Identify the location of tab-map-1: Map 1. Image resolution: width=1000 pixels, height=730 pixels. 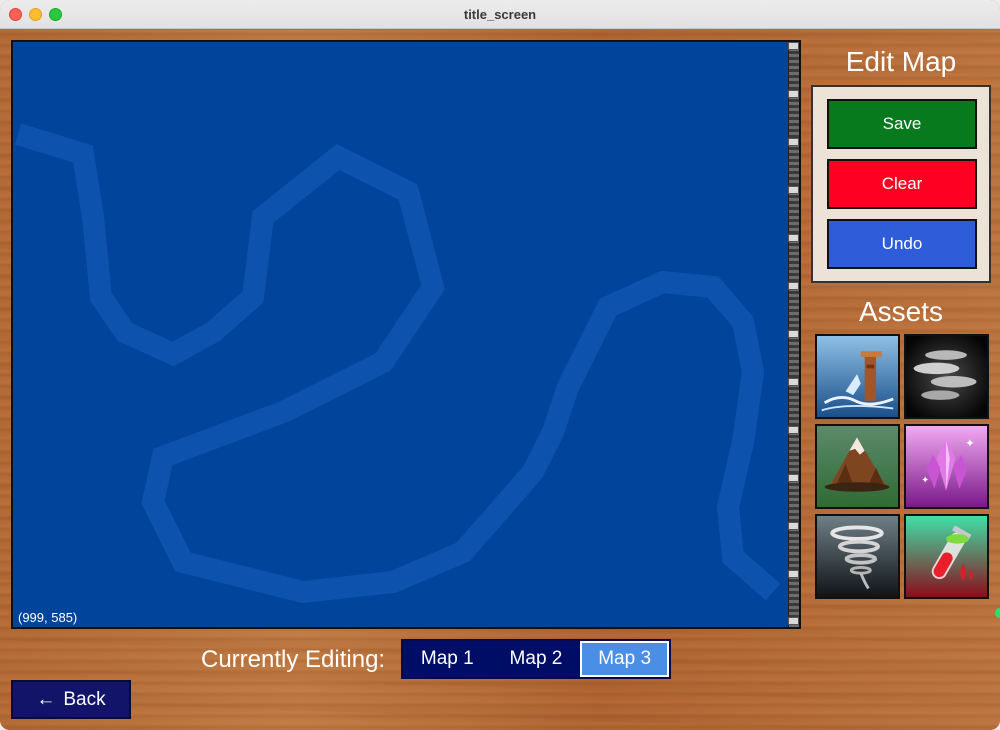
(447, 659).